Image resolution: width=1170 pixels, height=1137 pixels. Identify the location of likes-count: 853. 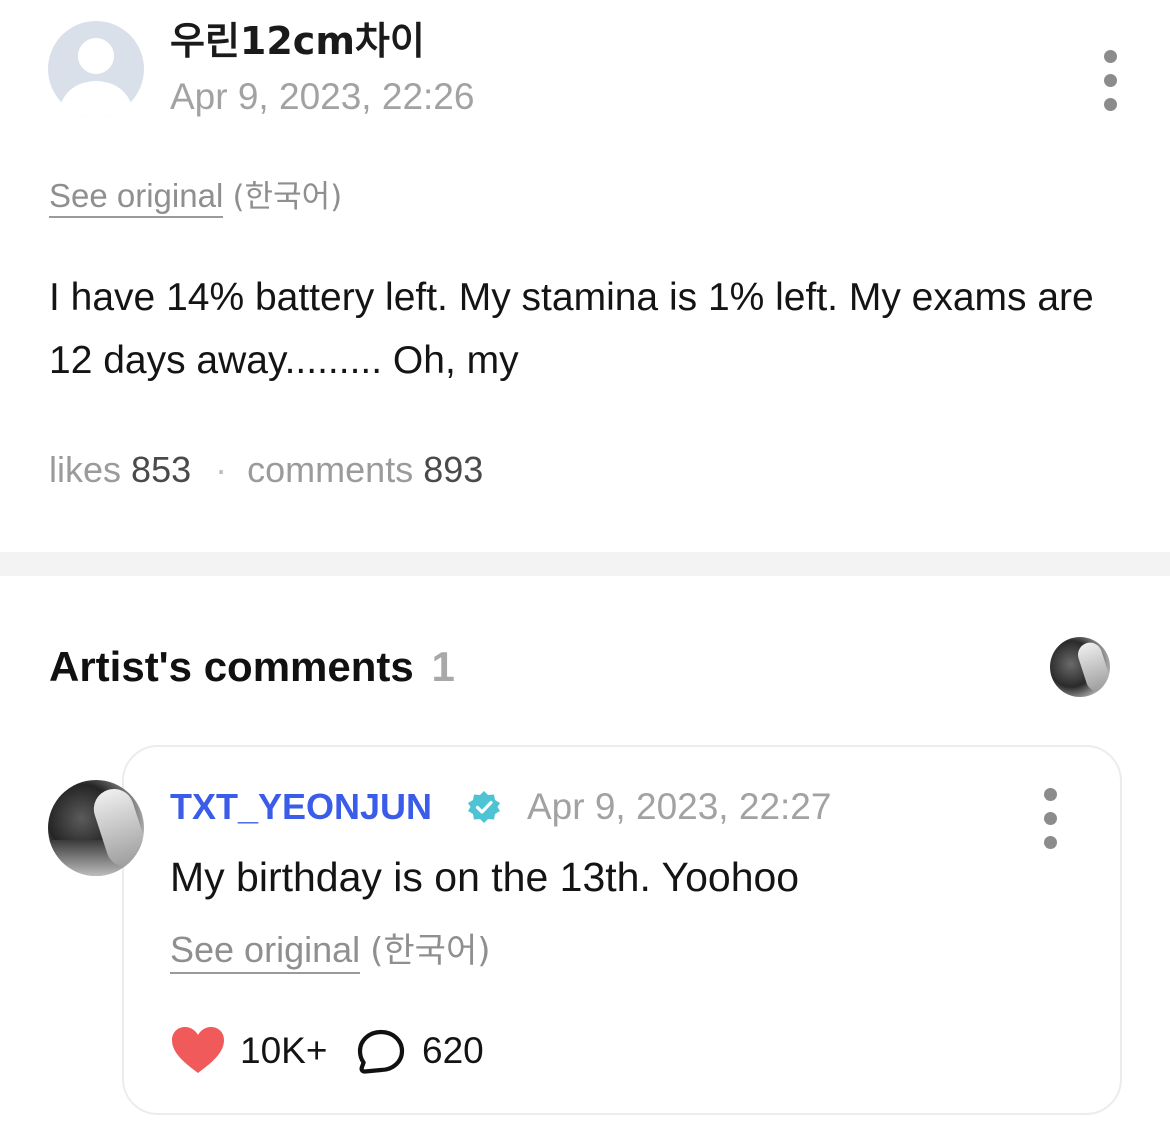
(161, 469).